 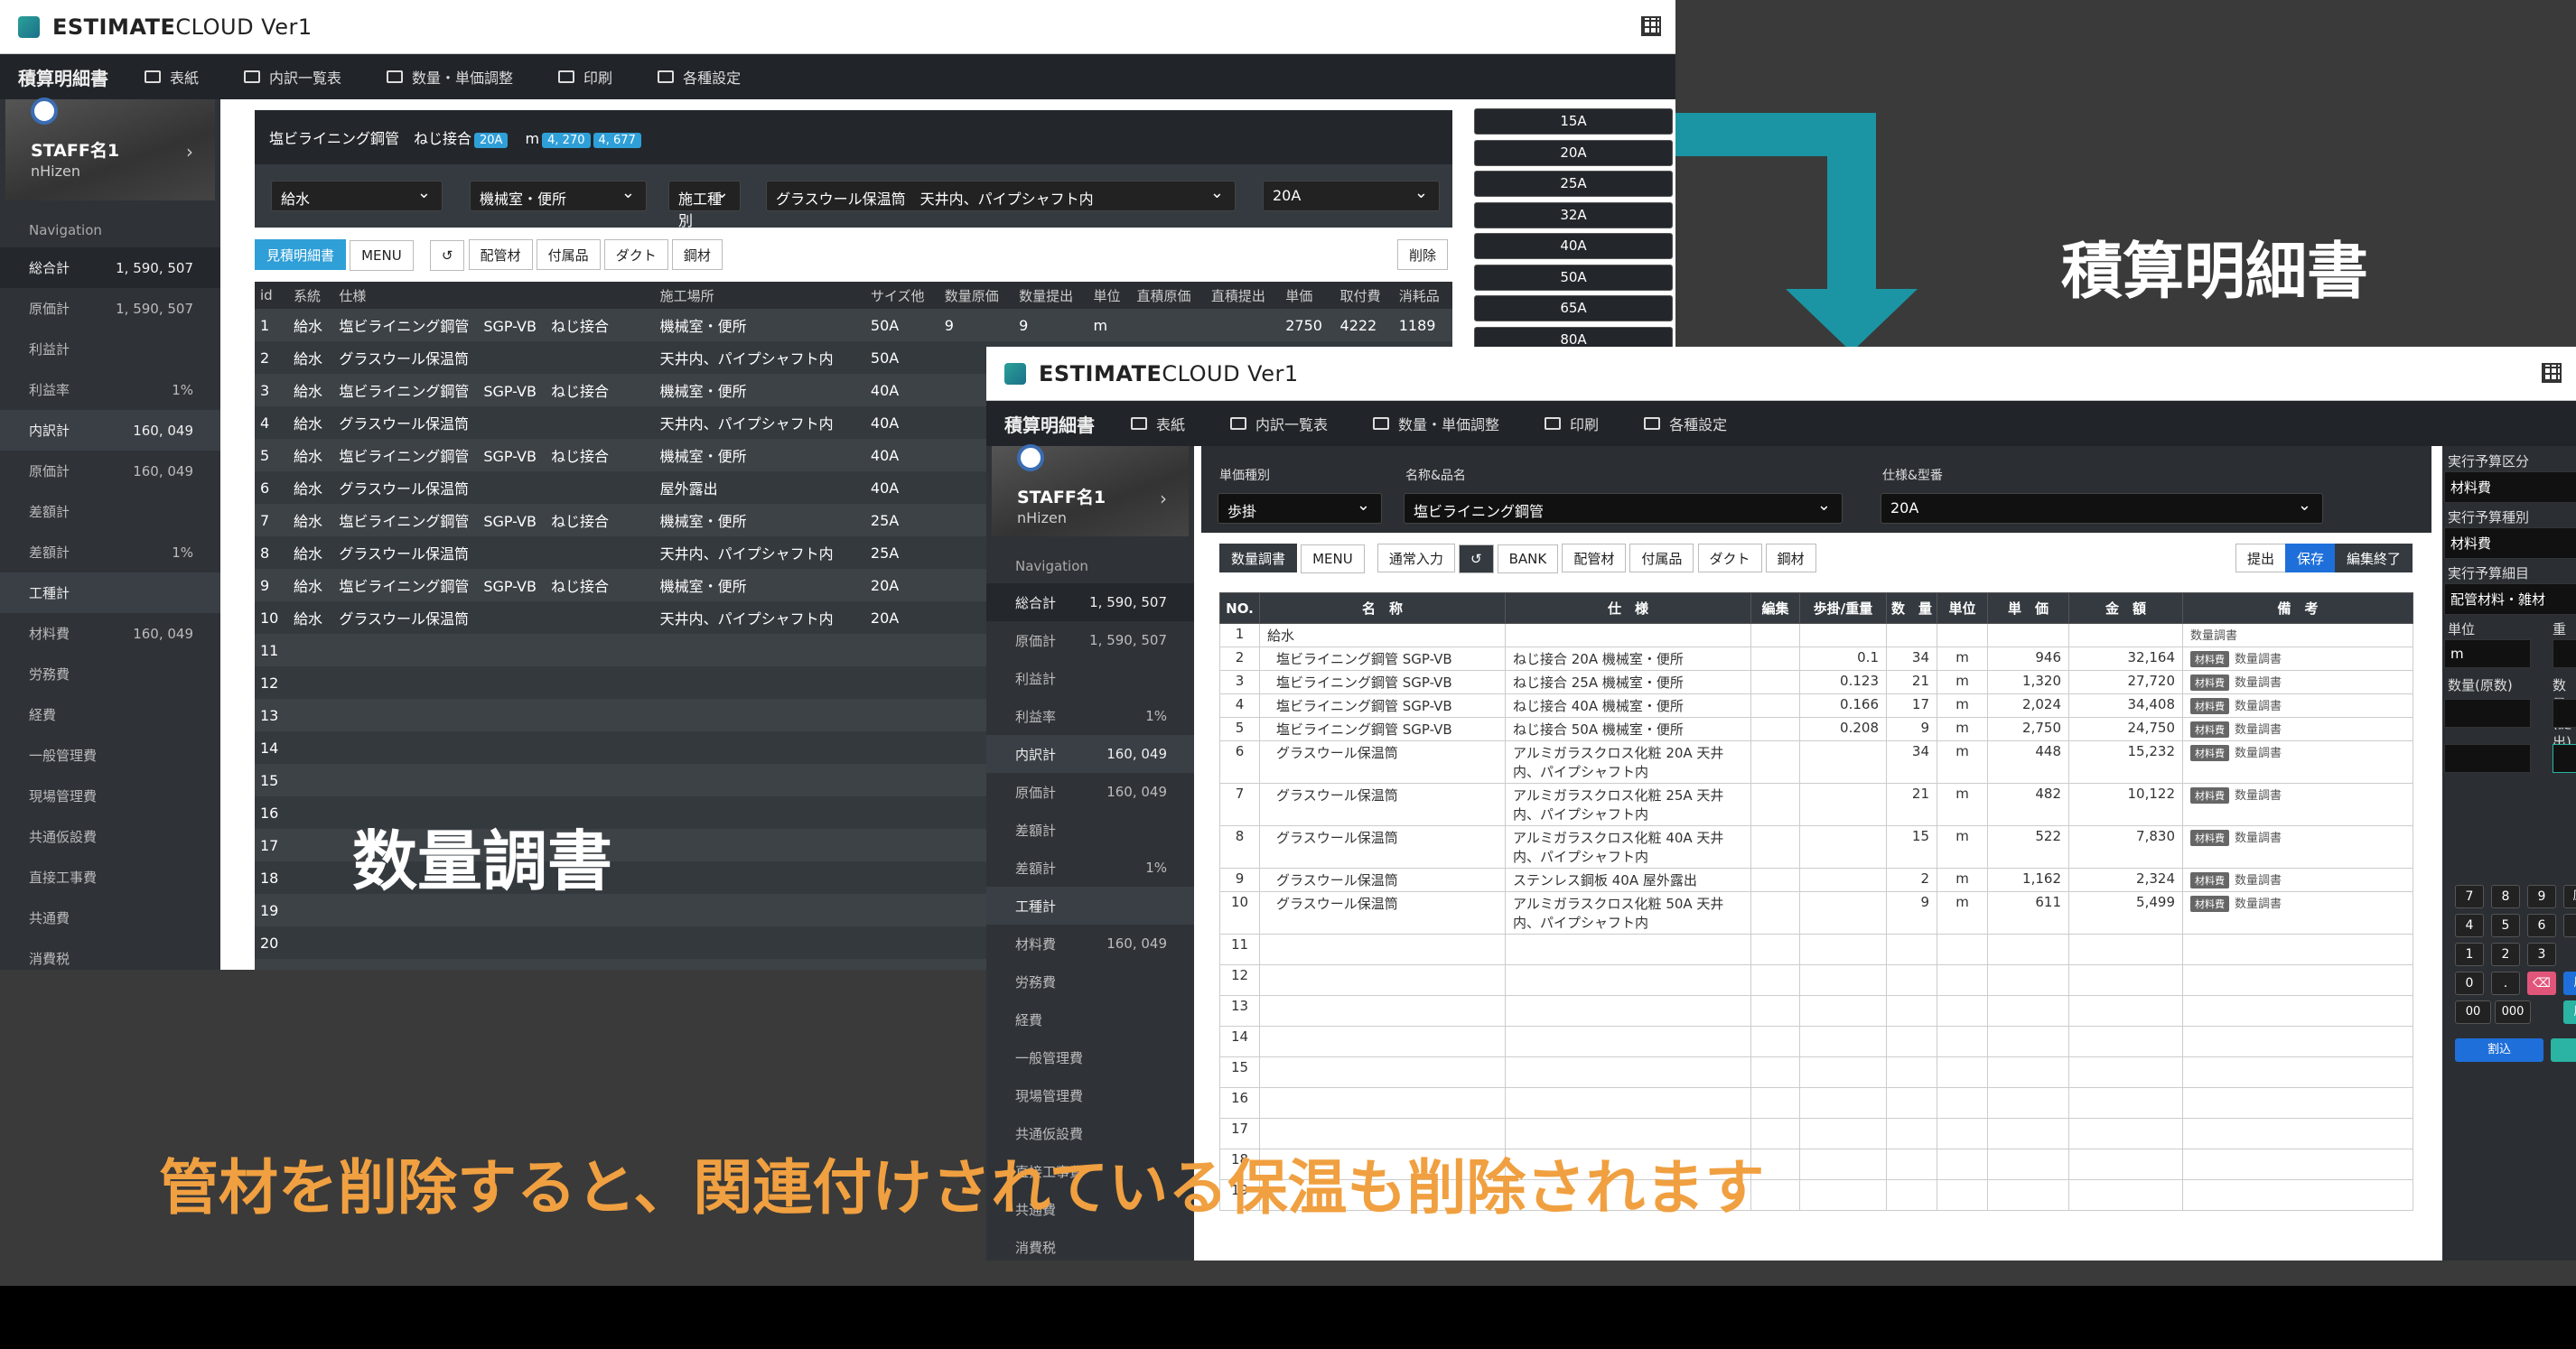 What do you see at coordinates (1090, 906) in the screenshot?
I see `sidebar-item: 工種計` at bounding box center [1090, 906].